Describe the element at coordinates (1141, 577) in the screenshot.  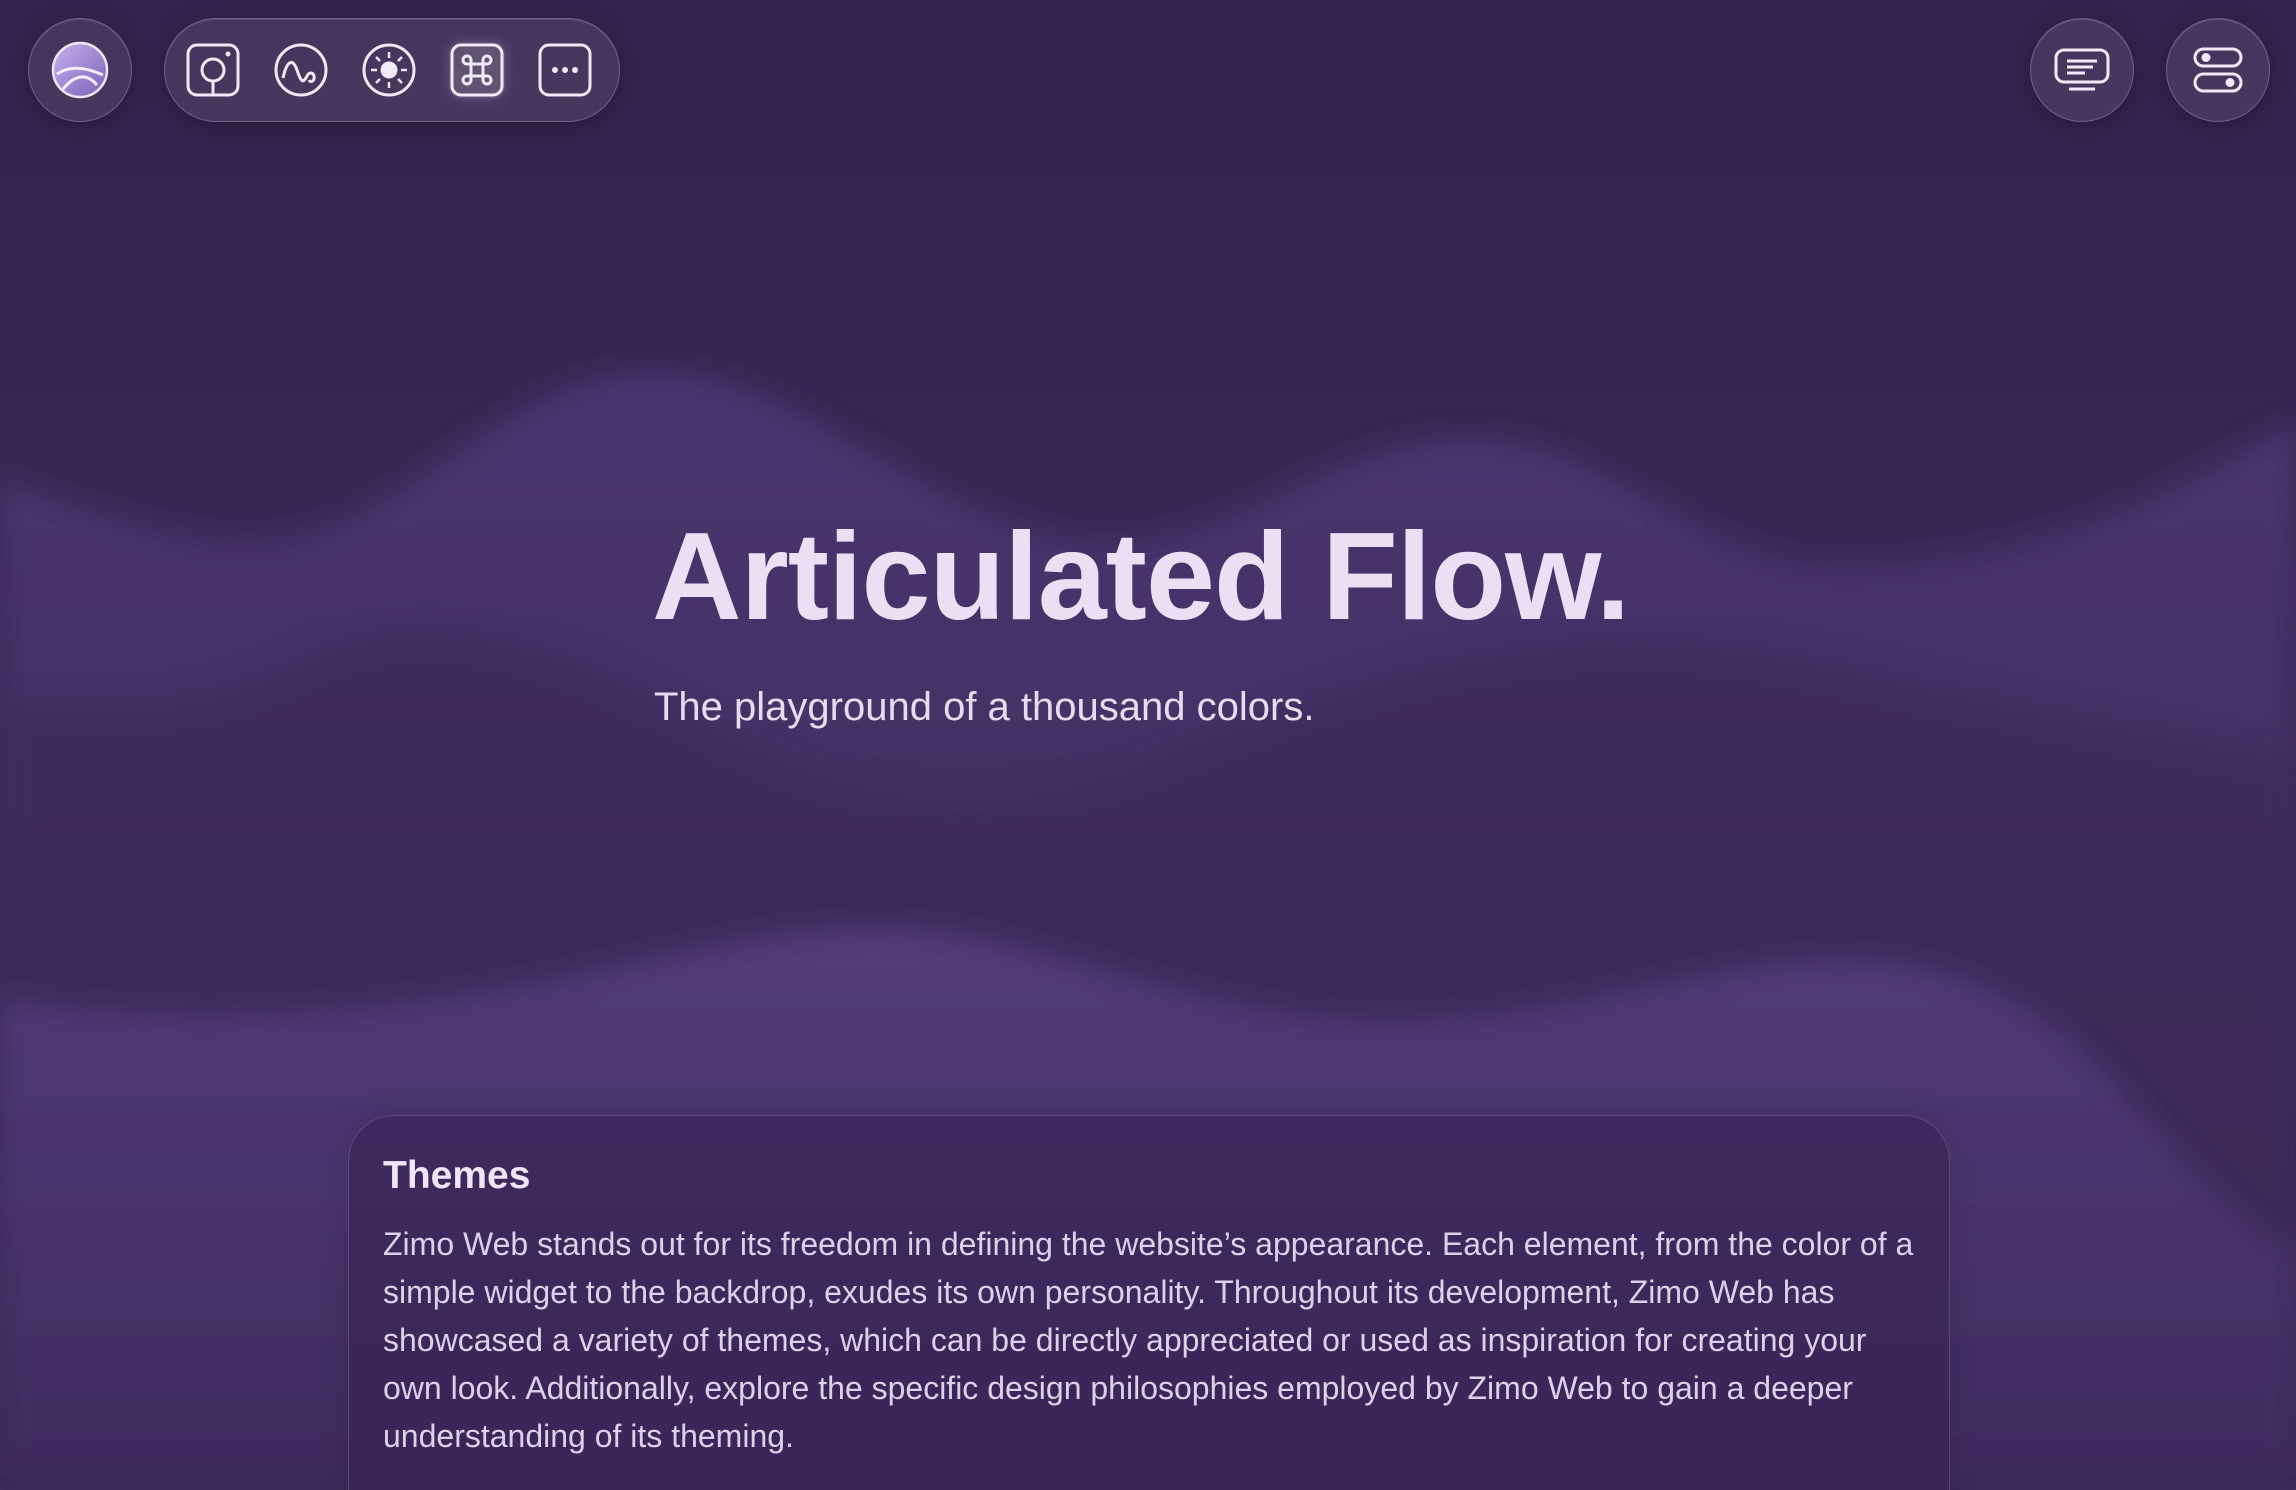
I see `hero-title: Articulated Flow.` at that location.